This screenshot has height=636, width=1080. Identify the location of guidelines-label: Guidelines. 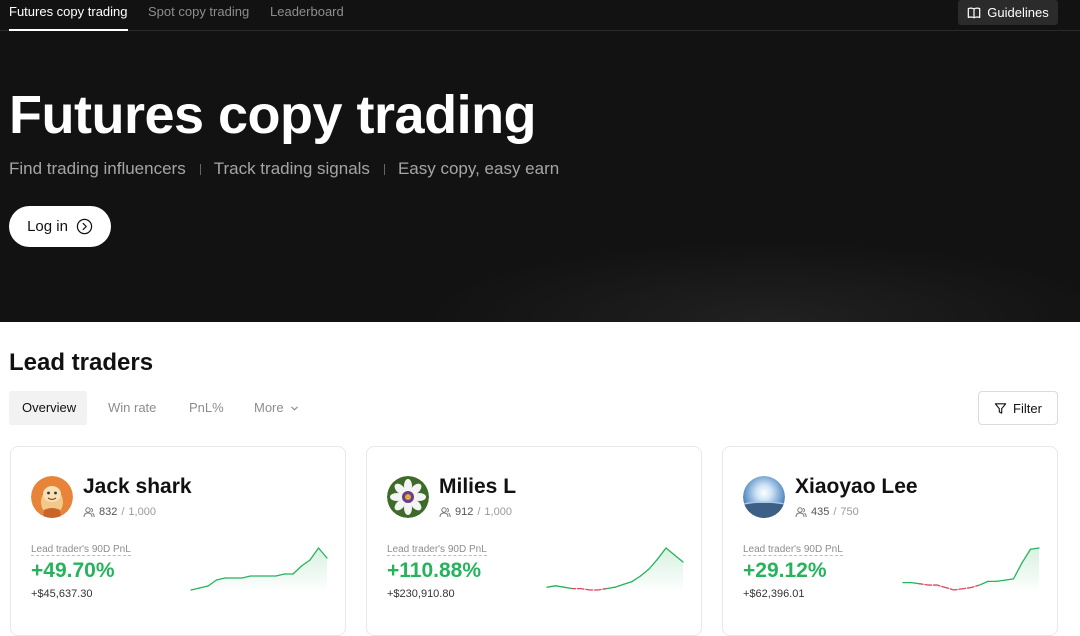
(1018, 12).